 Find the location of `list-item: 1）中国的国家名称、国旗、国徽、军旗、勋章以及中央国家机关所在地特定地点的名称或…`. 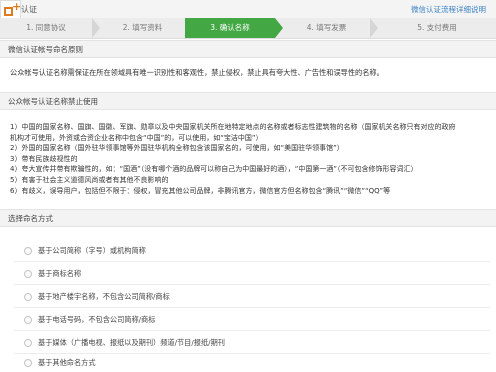

list-item: 1）中国的国家名称、国旗、国徽、军旗、勋章以及中央国家机关所在地特定地点的名称或… is located at coordinates (233, 127).